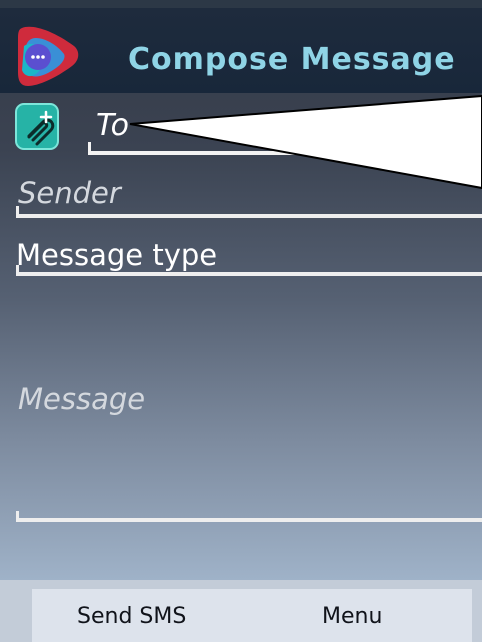  Describe the element at coordinates (131, 616) in the screenshot. I see `send-sms-button: Send SMS` at that location.